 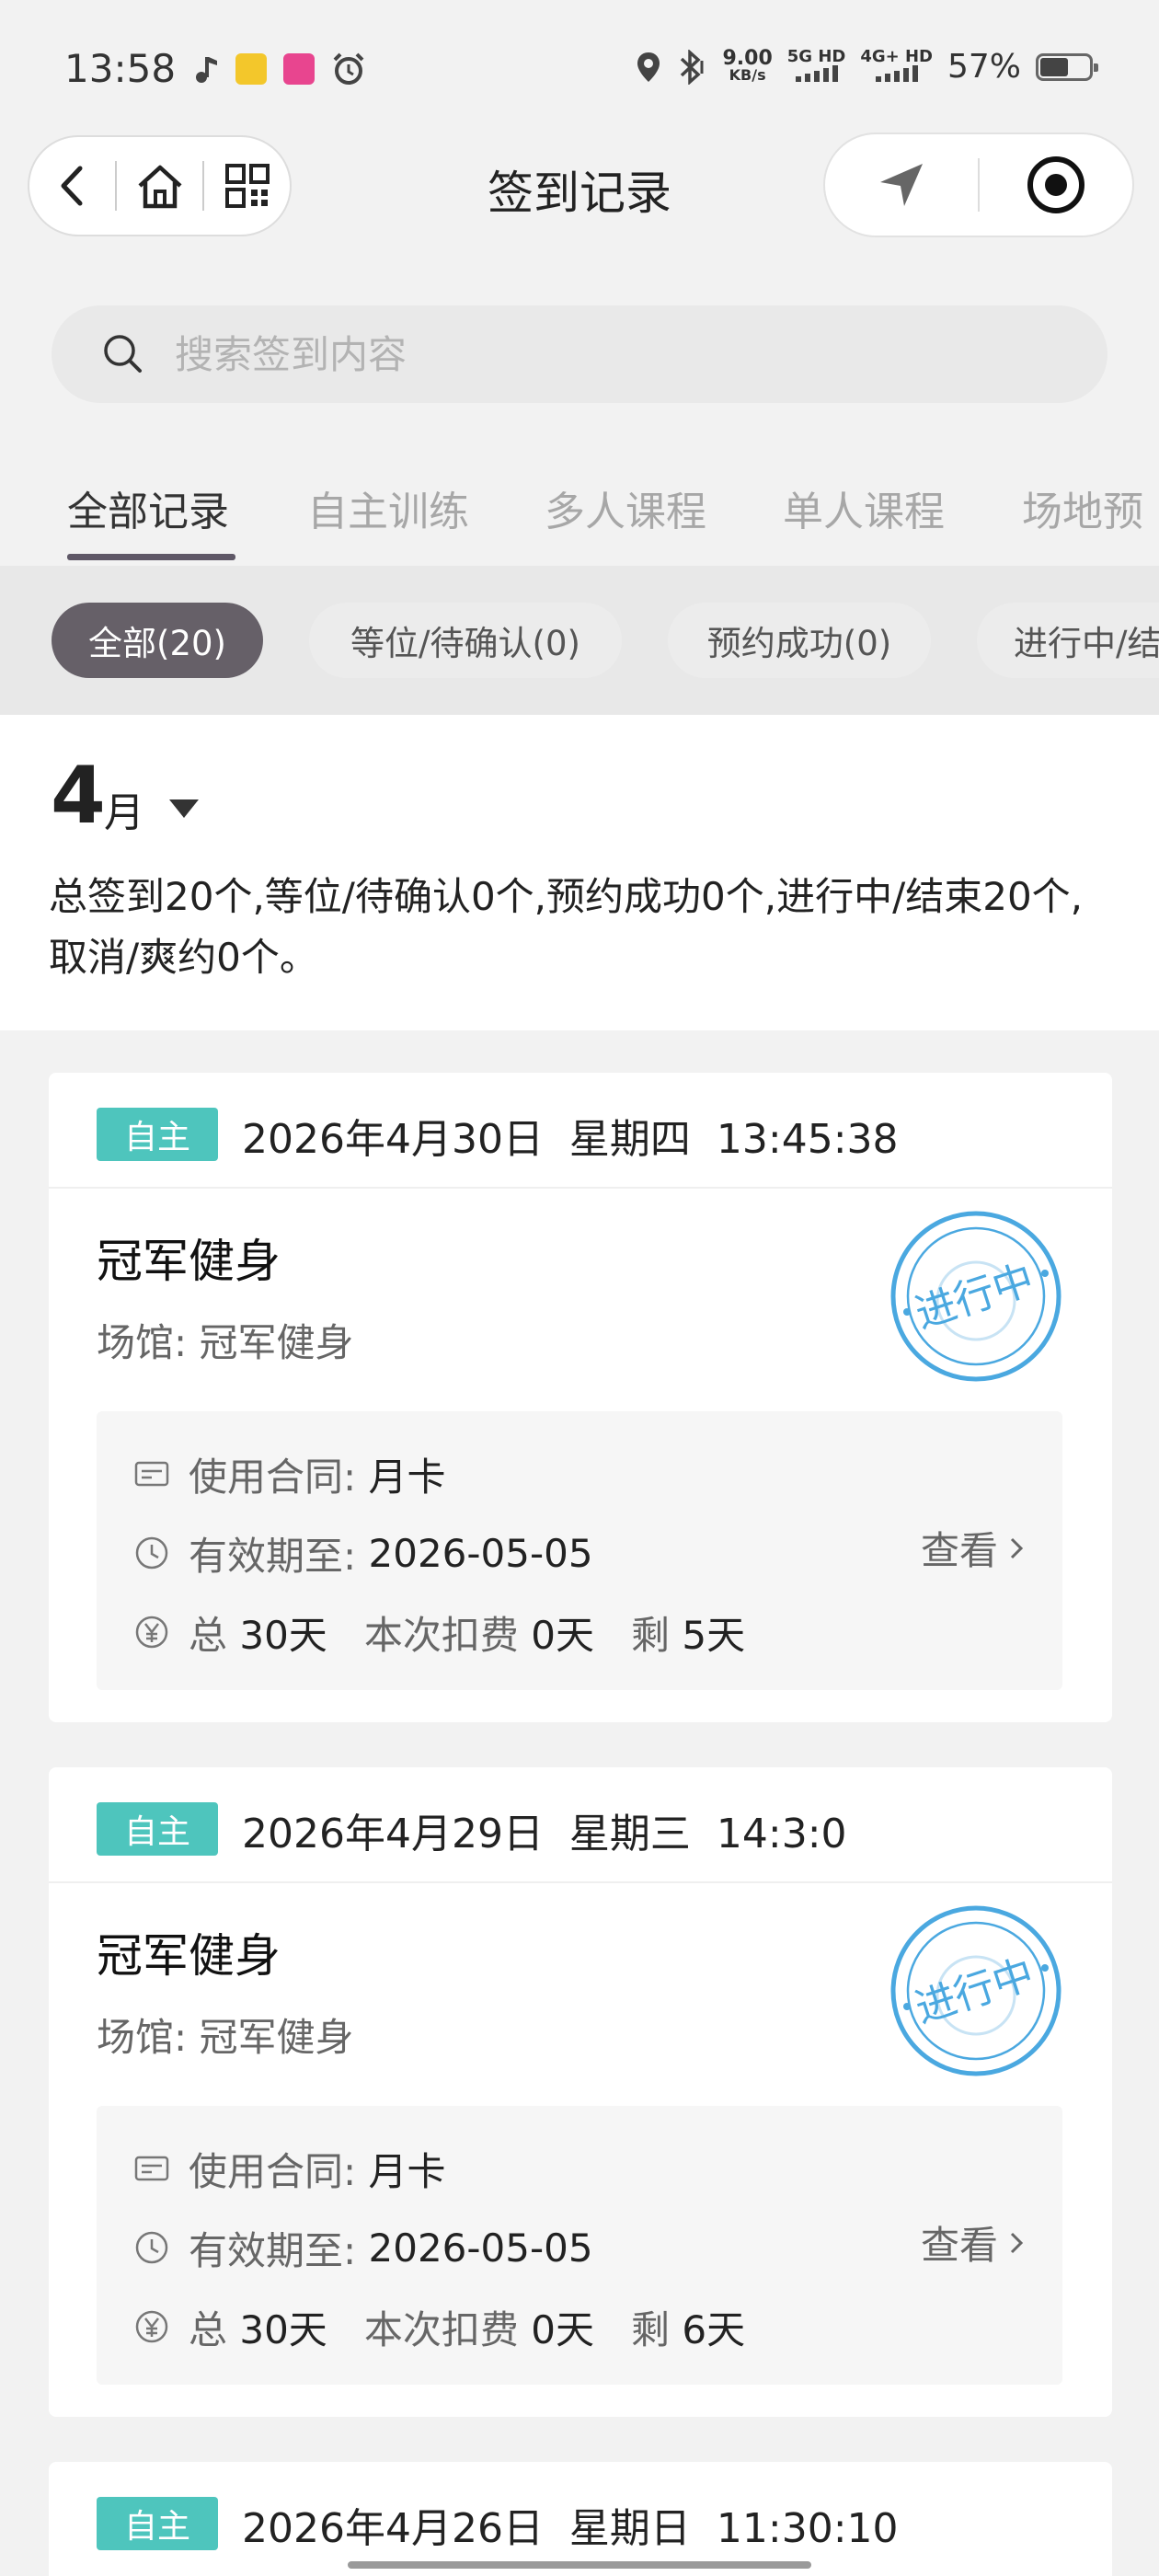 What do you see at coordinates (251, 69) in the screenshot?
I see `app-icon-yellow` at bounding box center [251, 69].